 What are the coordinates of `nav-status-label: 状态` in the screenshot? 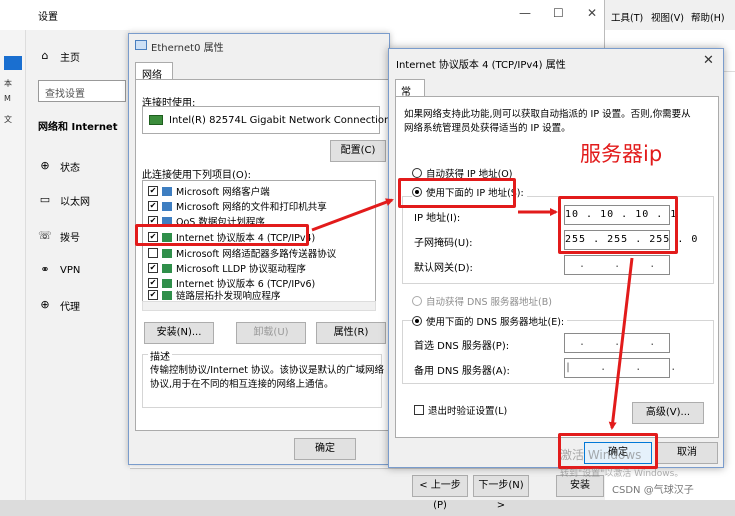 It's located at (70, 168).